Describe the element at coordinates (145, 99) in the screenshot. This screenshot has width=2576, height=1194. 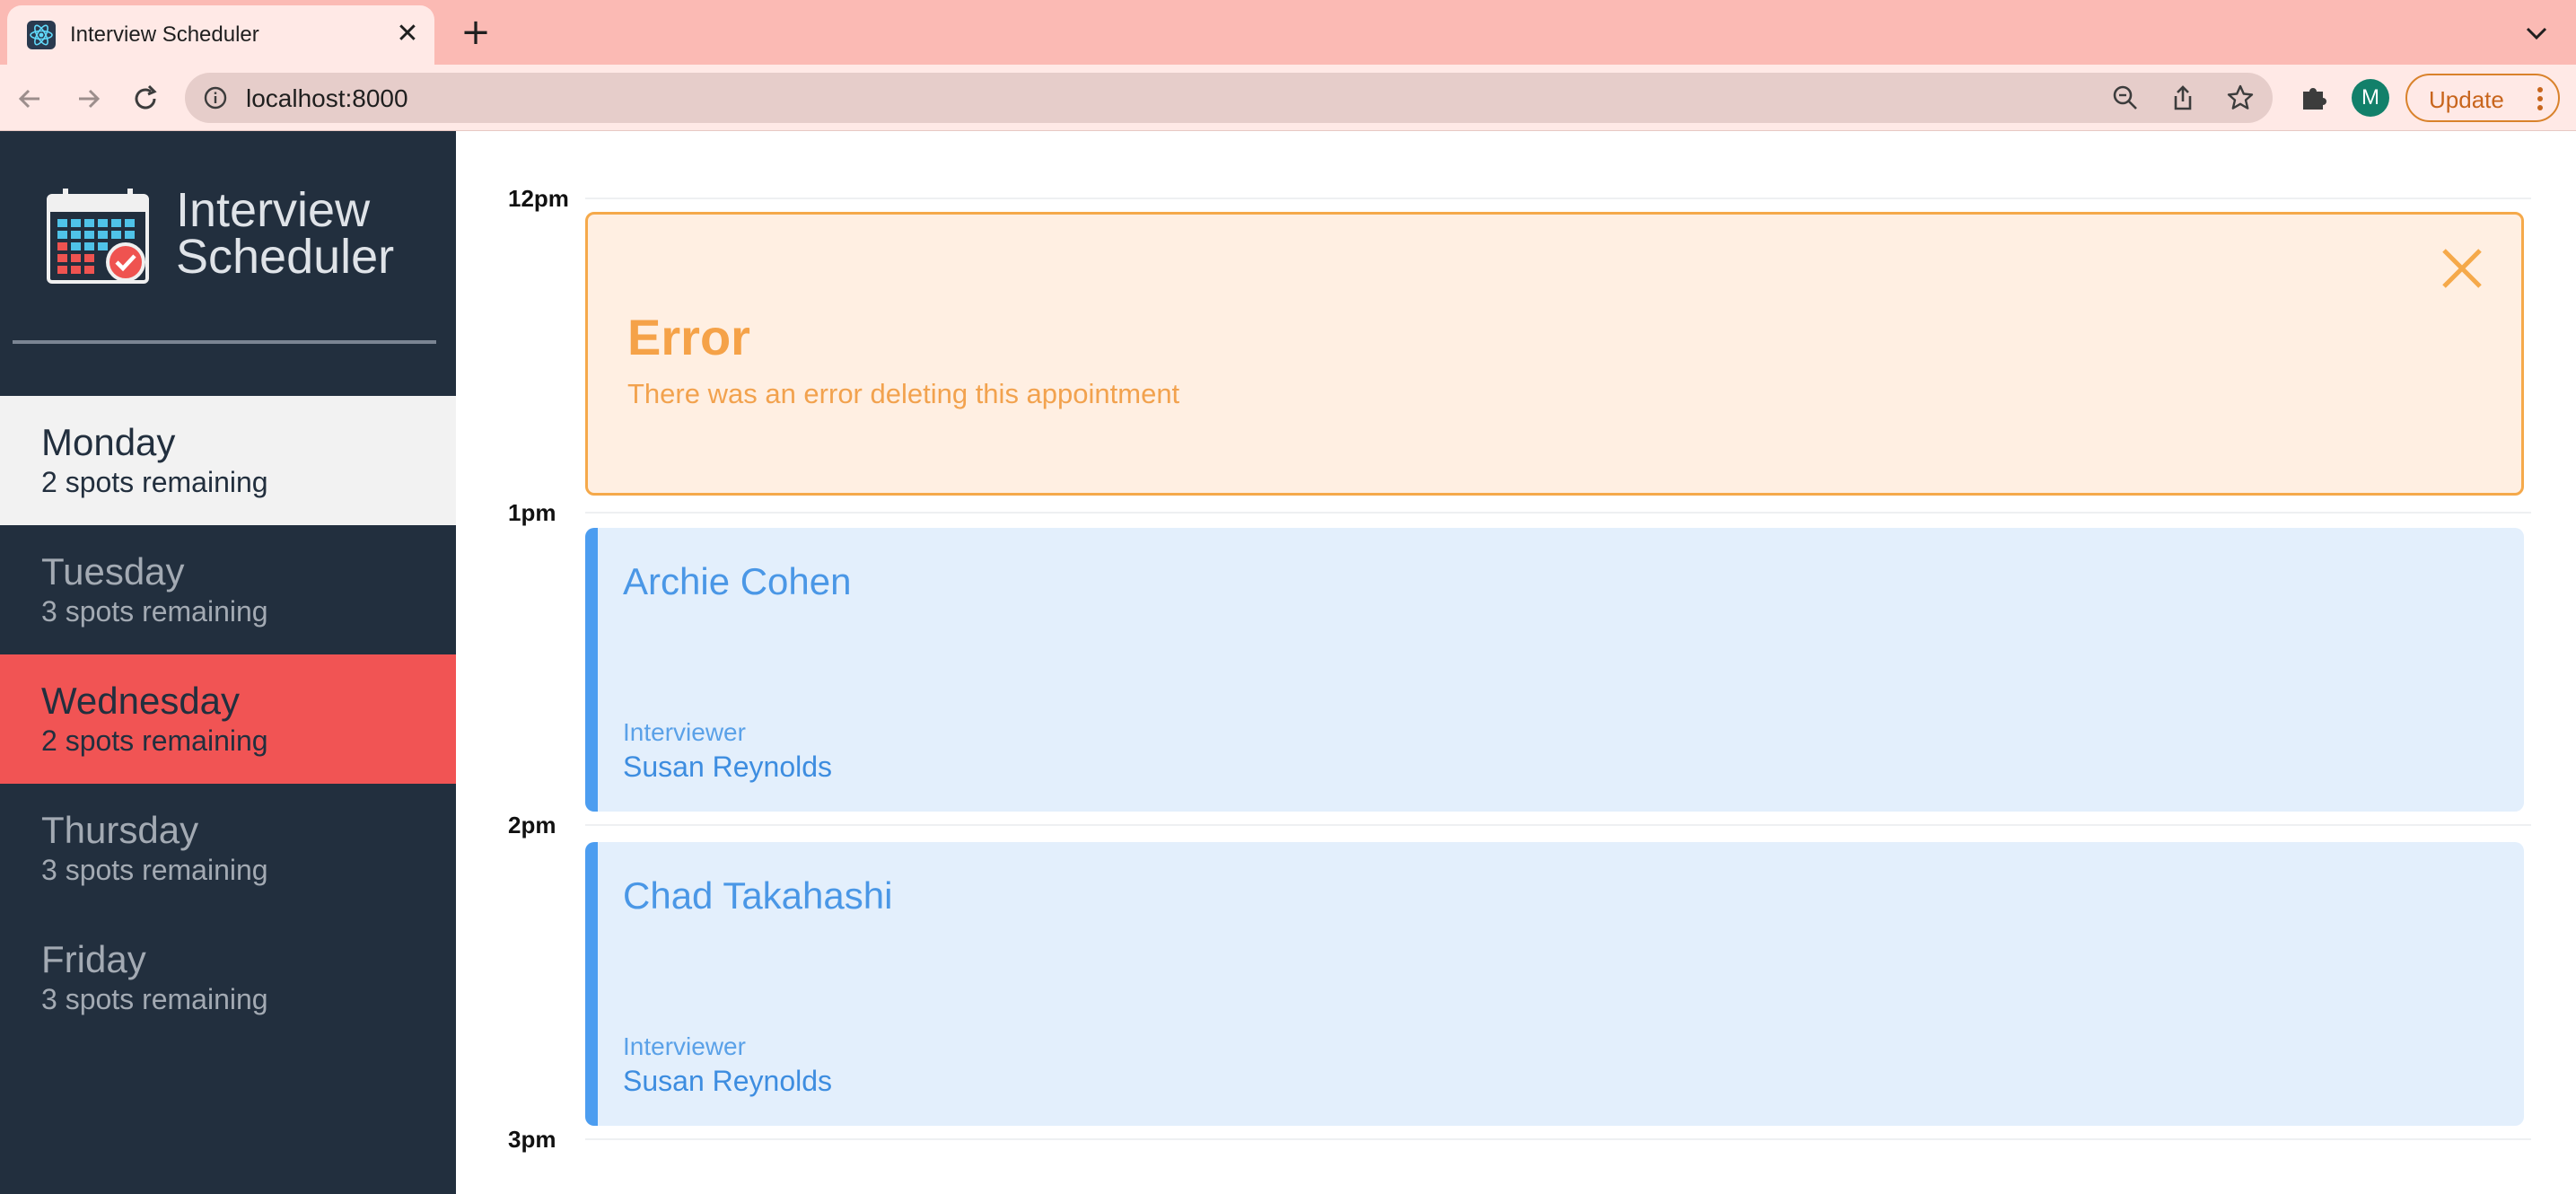
I see `reload-icon` at that location.